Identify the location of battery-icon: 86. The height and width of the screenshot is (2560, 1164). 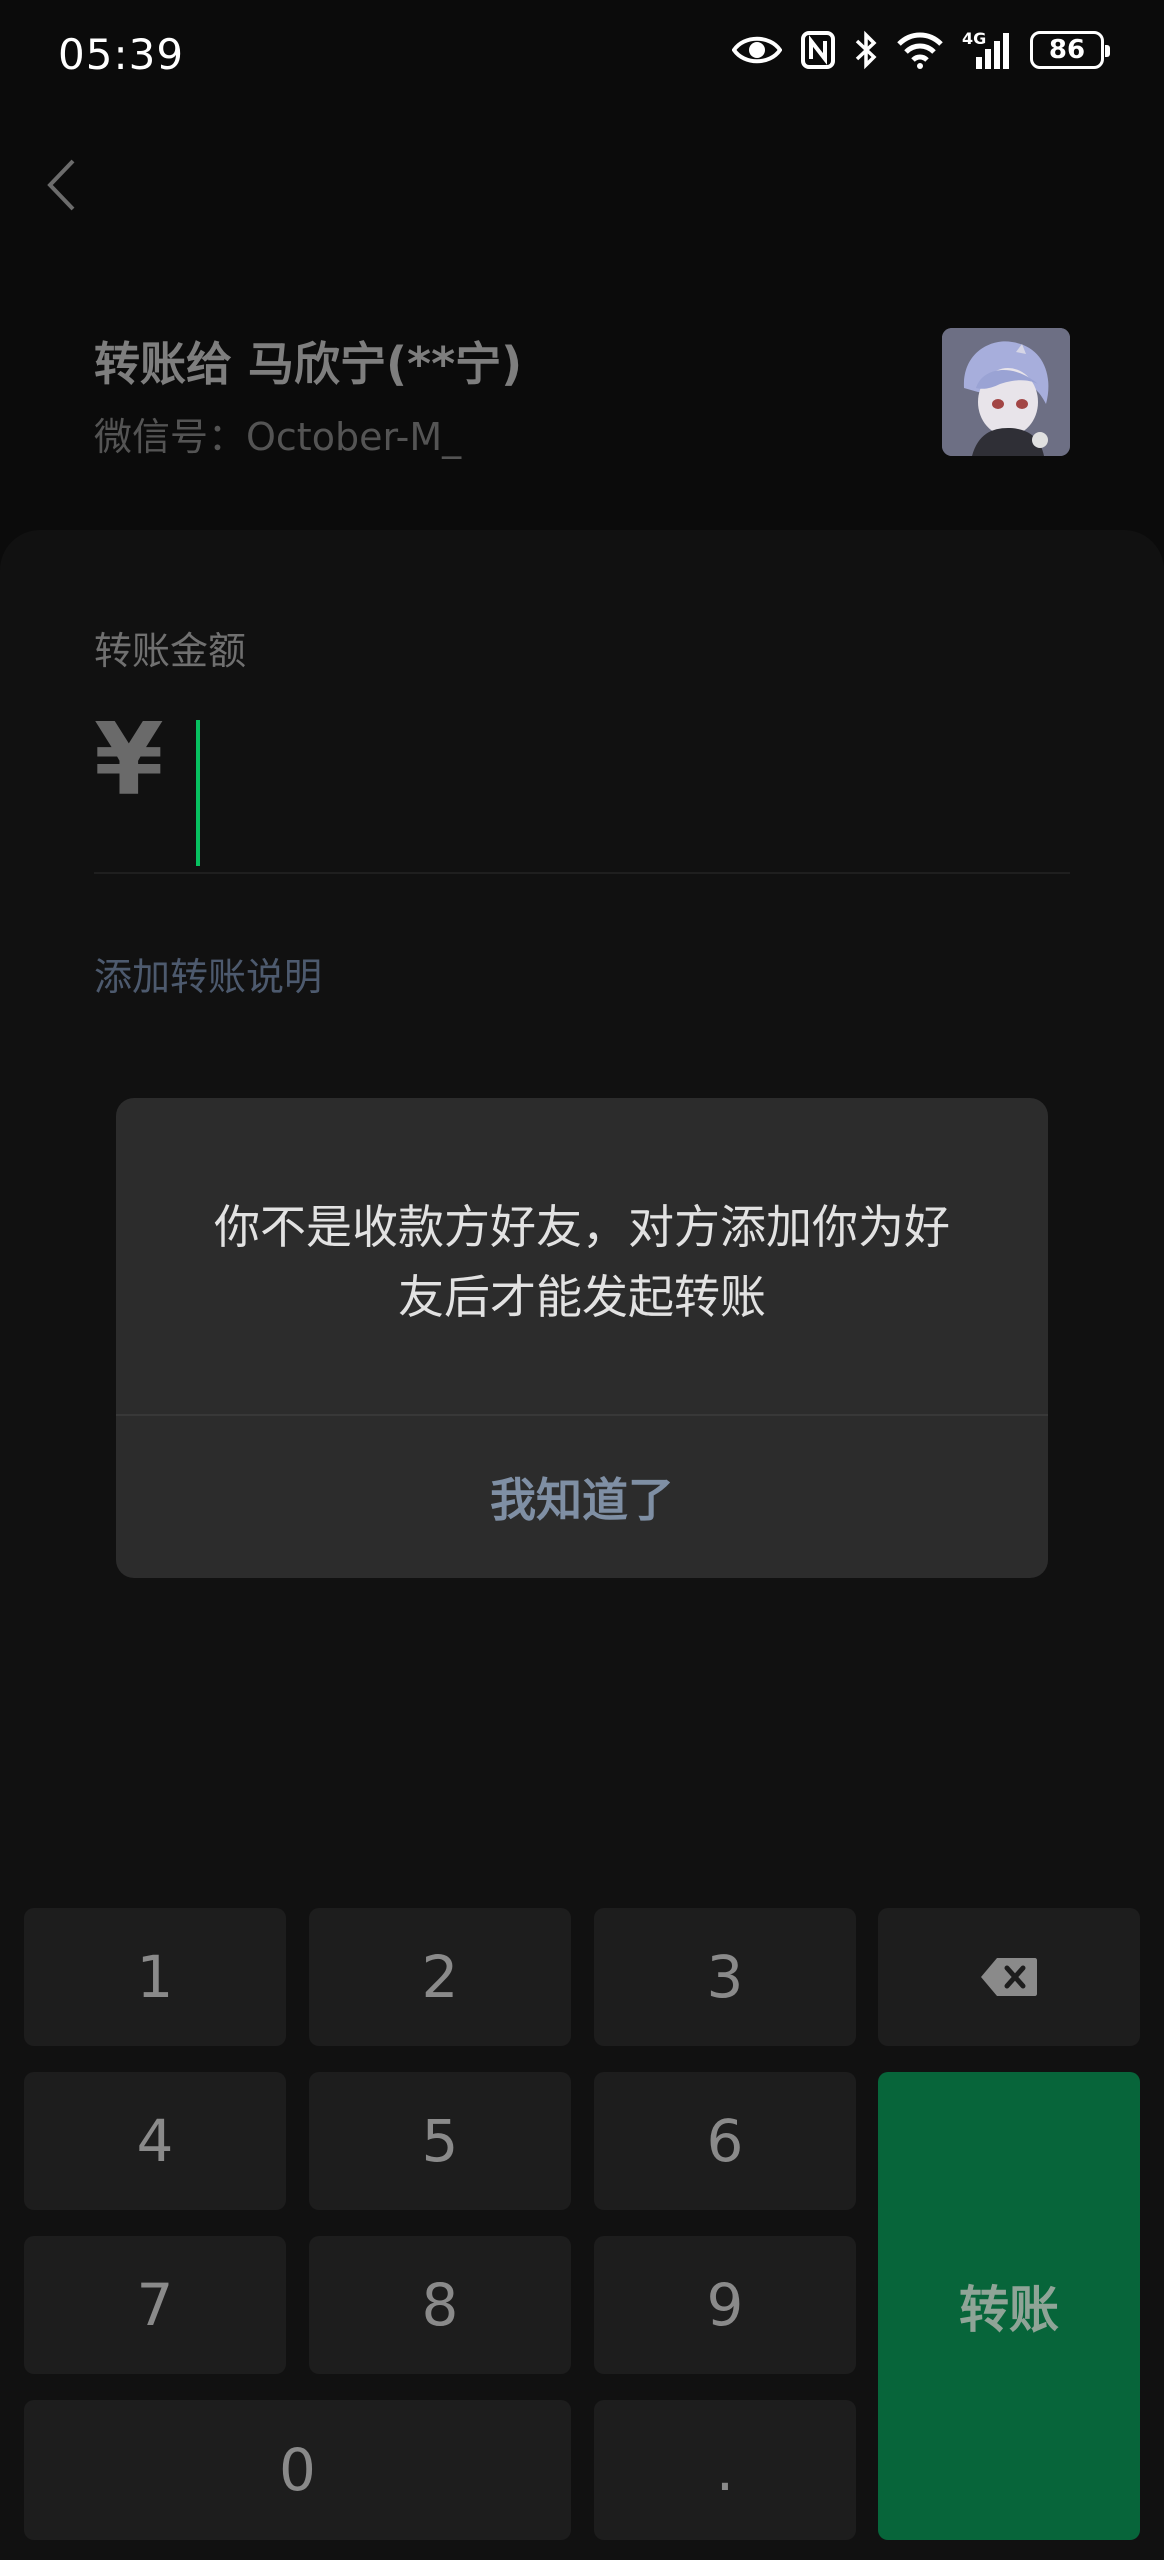
(1070, 50).